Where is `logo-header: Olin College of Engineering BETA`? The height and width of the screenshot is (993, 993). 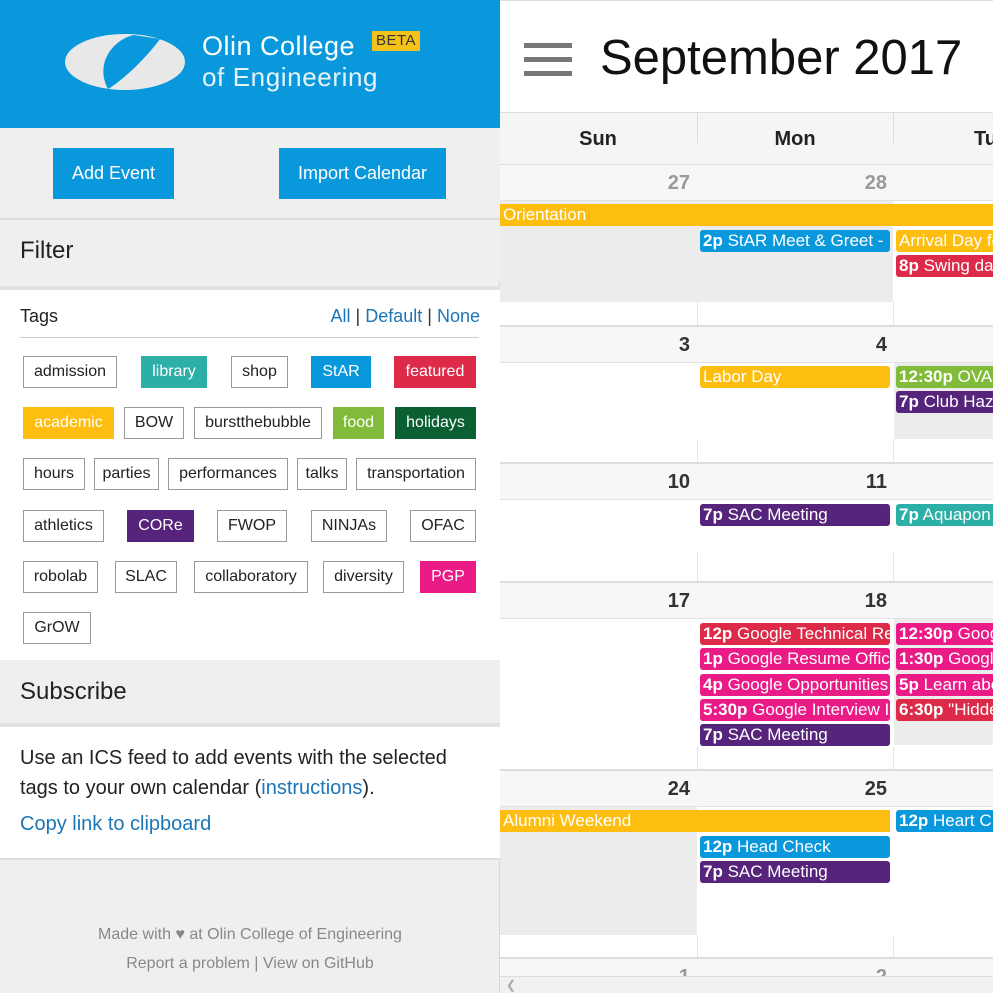
logo-header: Olin College of Engineering BETA is located at coordinates (250, 64).